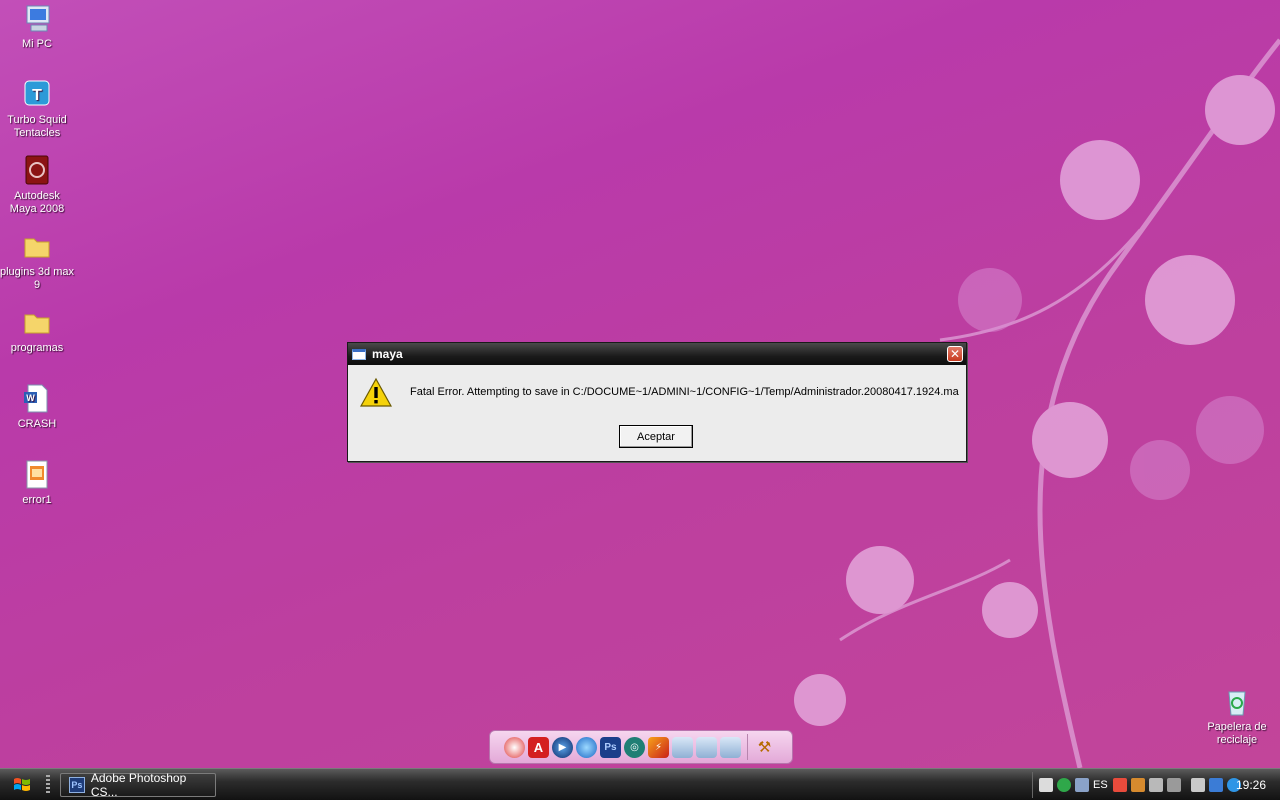 The image size is (1280, 800). What do you see at coordinates (37, 424) in the screenshot?
I see `desktop-icon-label: CRASH` at bounding box center [37, 424].